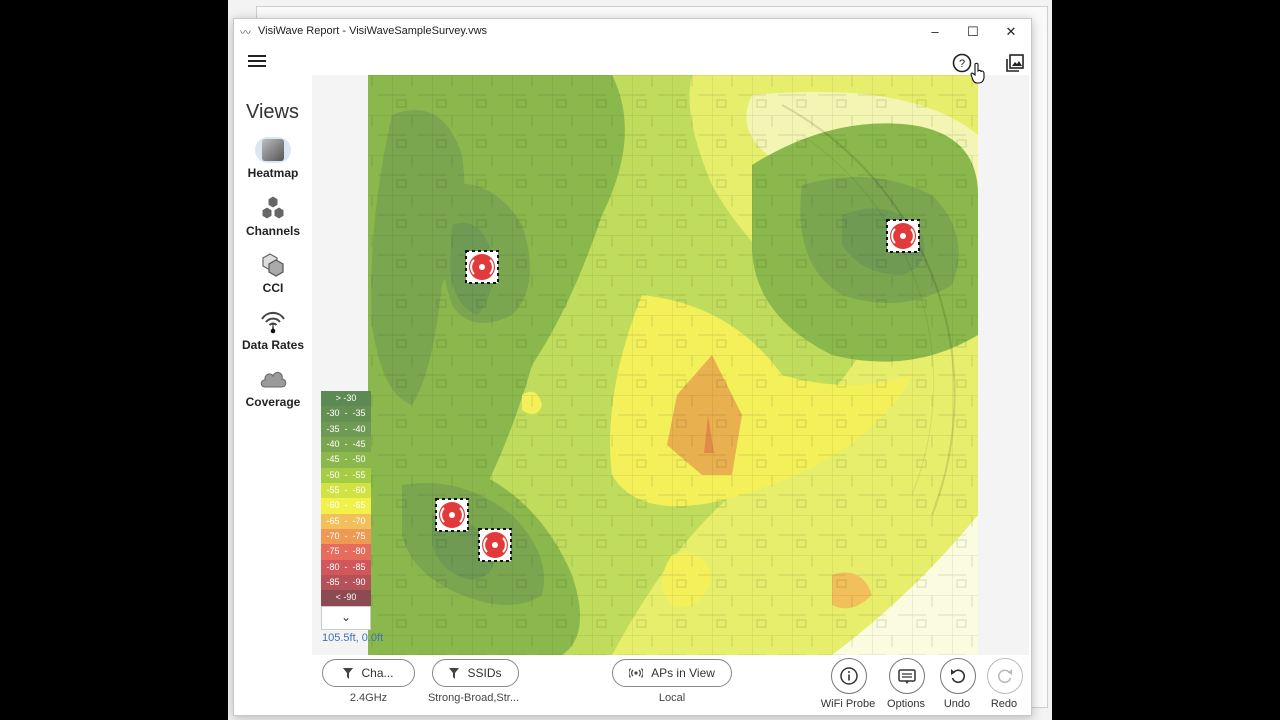 The width and height of the screenshot is (1280, 720). Describe the element at coordinates (346, 460) in the screenshot. I see `legend-row: -45 - -50` at that location.